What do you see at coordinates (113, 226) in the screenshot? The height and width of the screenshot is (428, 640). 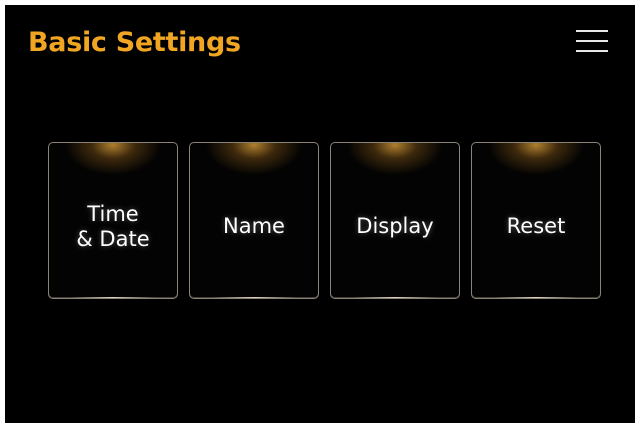 I see `time-date-label: Time & Date` at bounding box center [113, 226].